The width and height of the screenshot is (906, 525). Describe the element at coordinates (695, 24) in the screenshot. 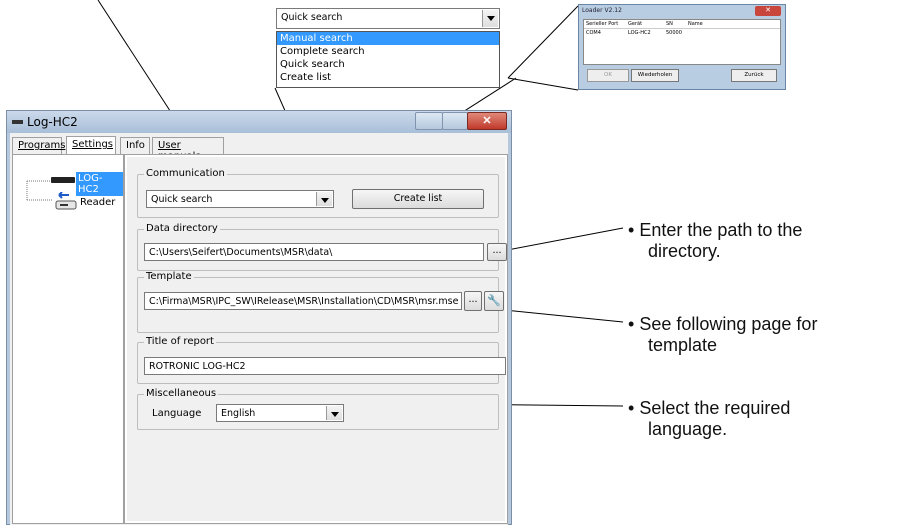

I see `loader-col-name: Name` at that location.